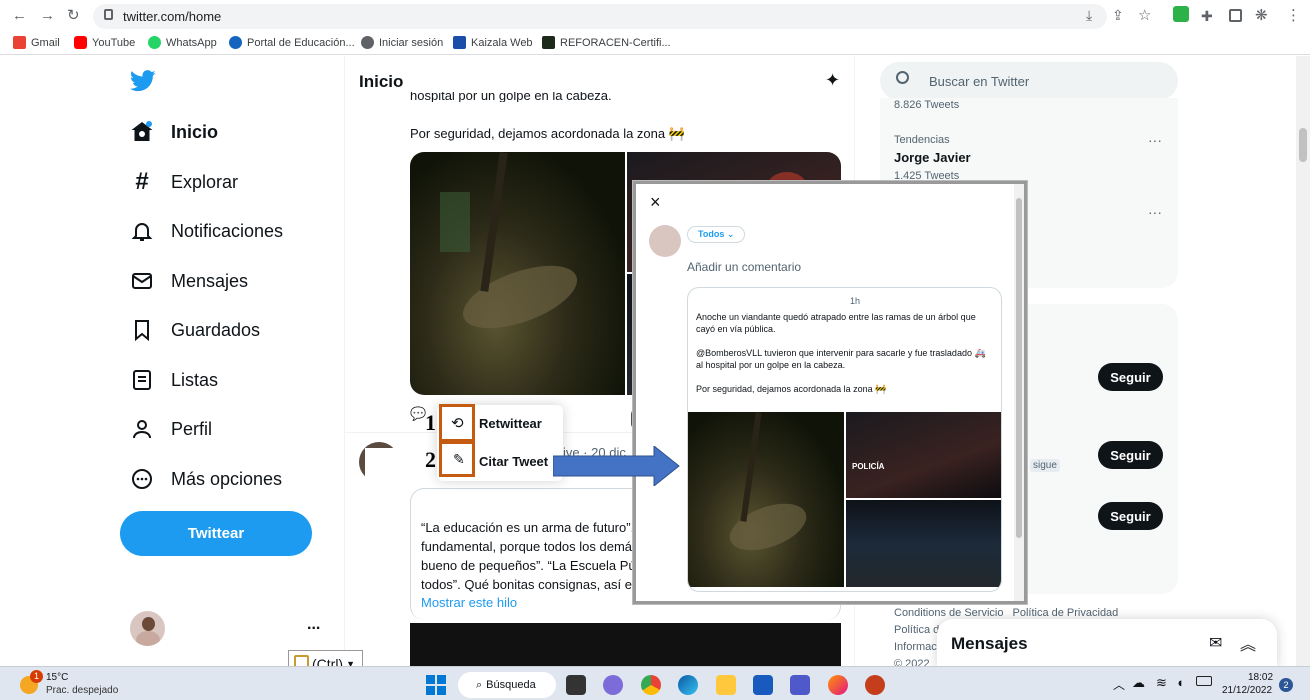  What do you see at coordinates (195, 330) in the screenshot?
I see `nav-guardados: Guardados` at bounding box center [195, 330].